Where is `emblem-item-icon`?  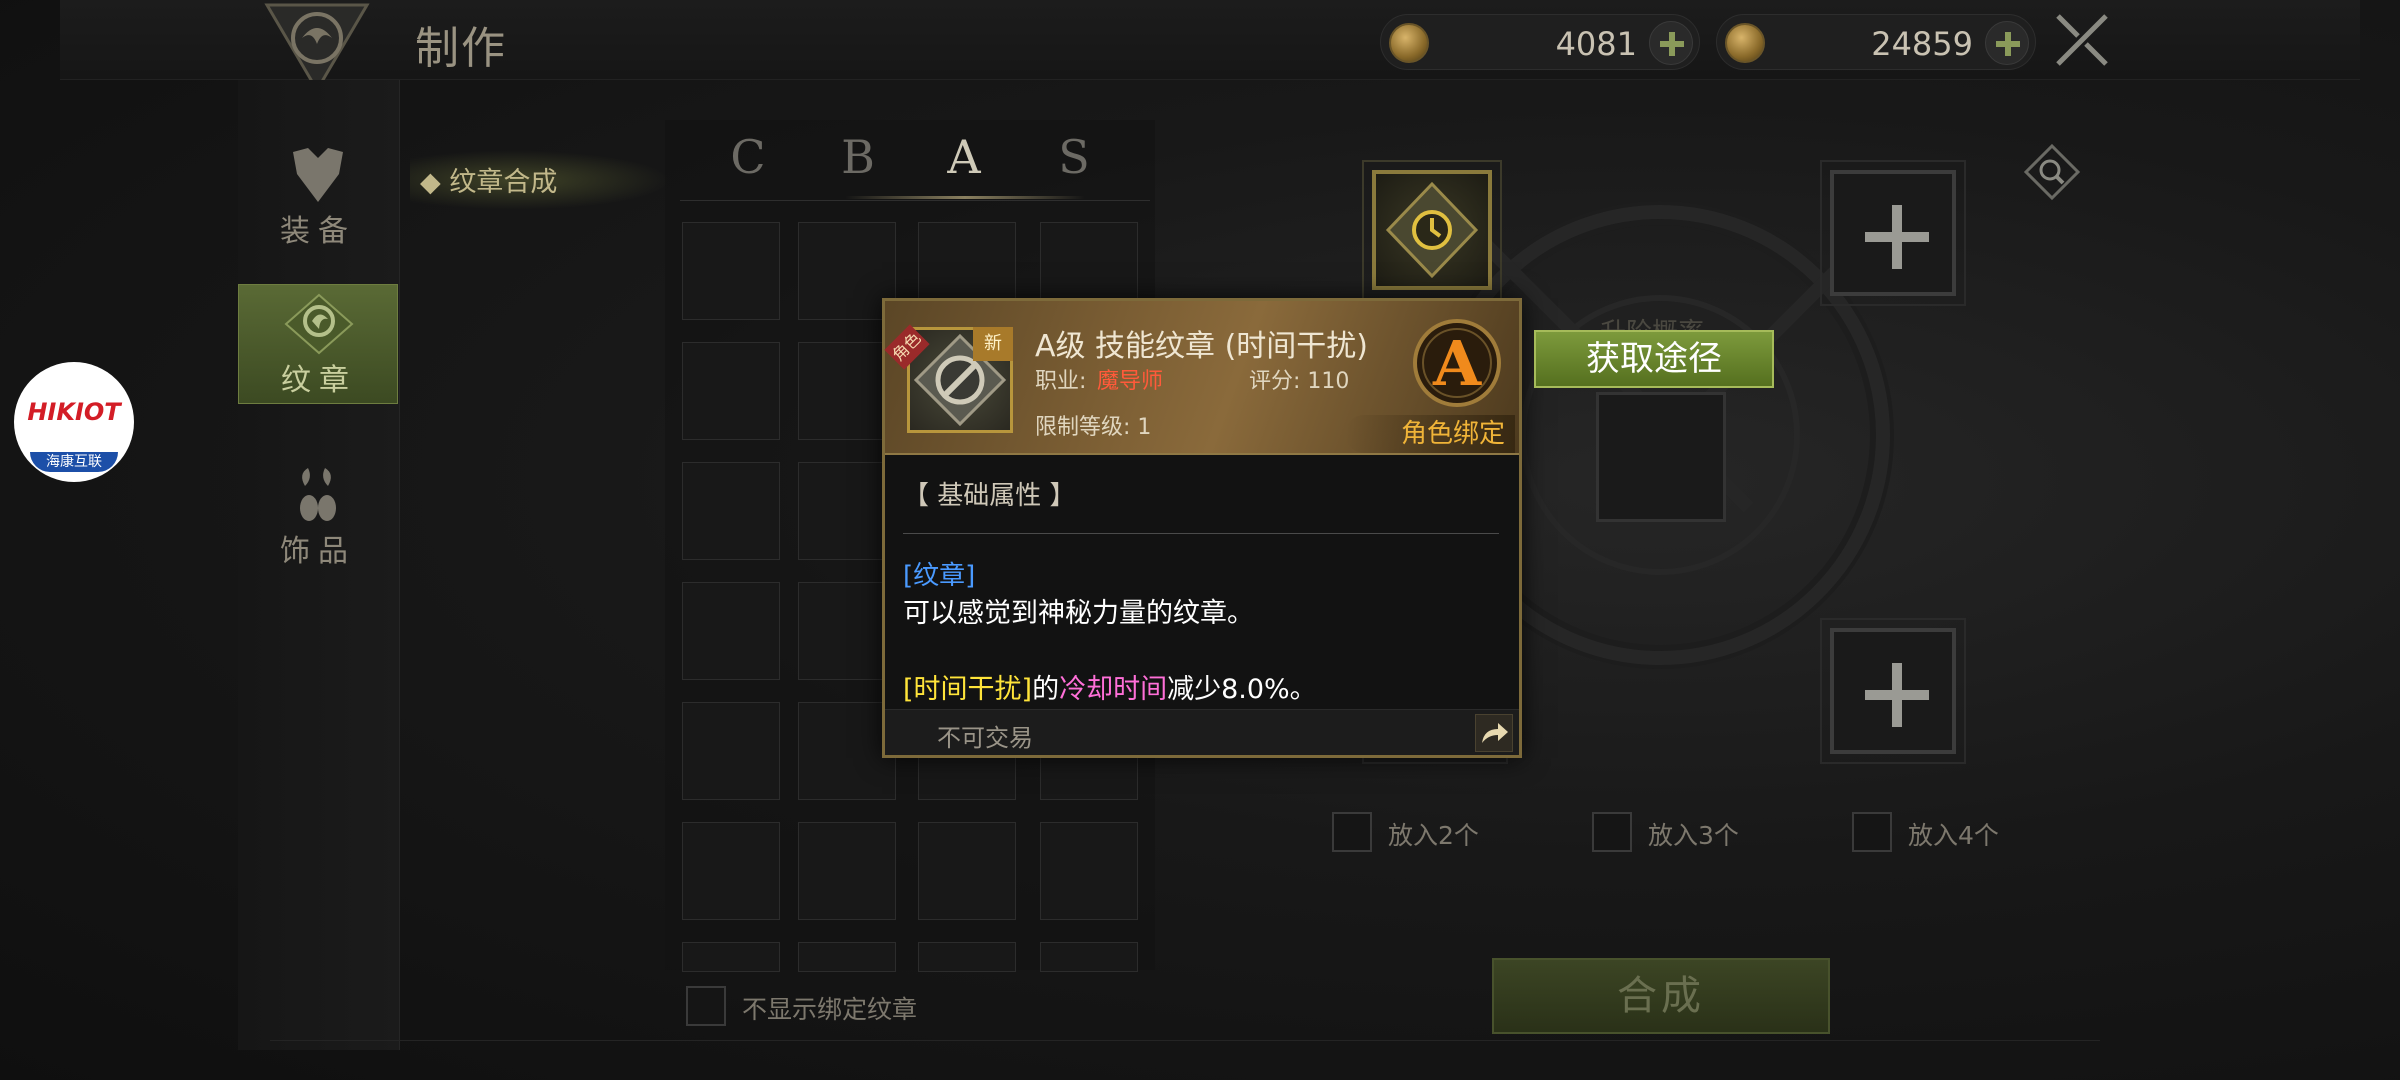
emblem-item-icon is located at coordinates (1432, 230).